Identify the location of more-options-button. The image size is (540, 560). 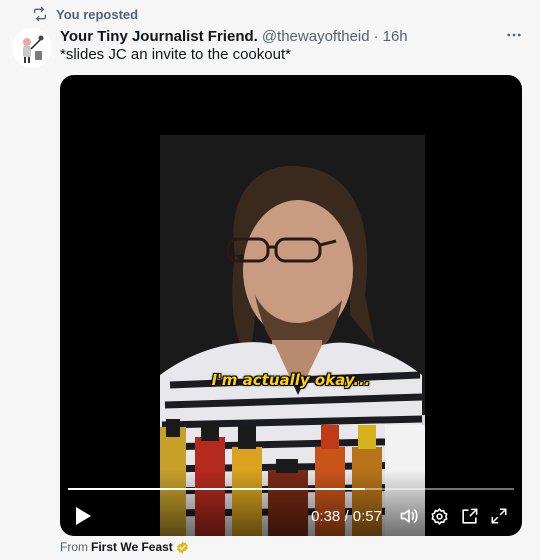
(514, 35).